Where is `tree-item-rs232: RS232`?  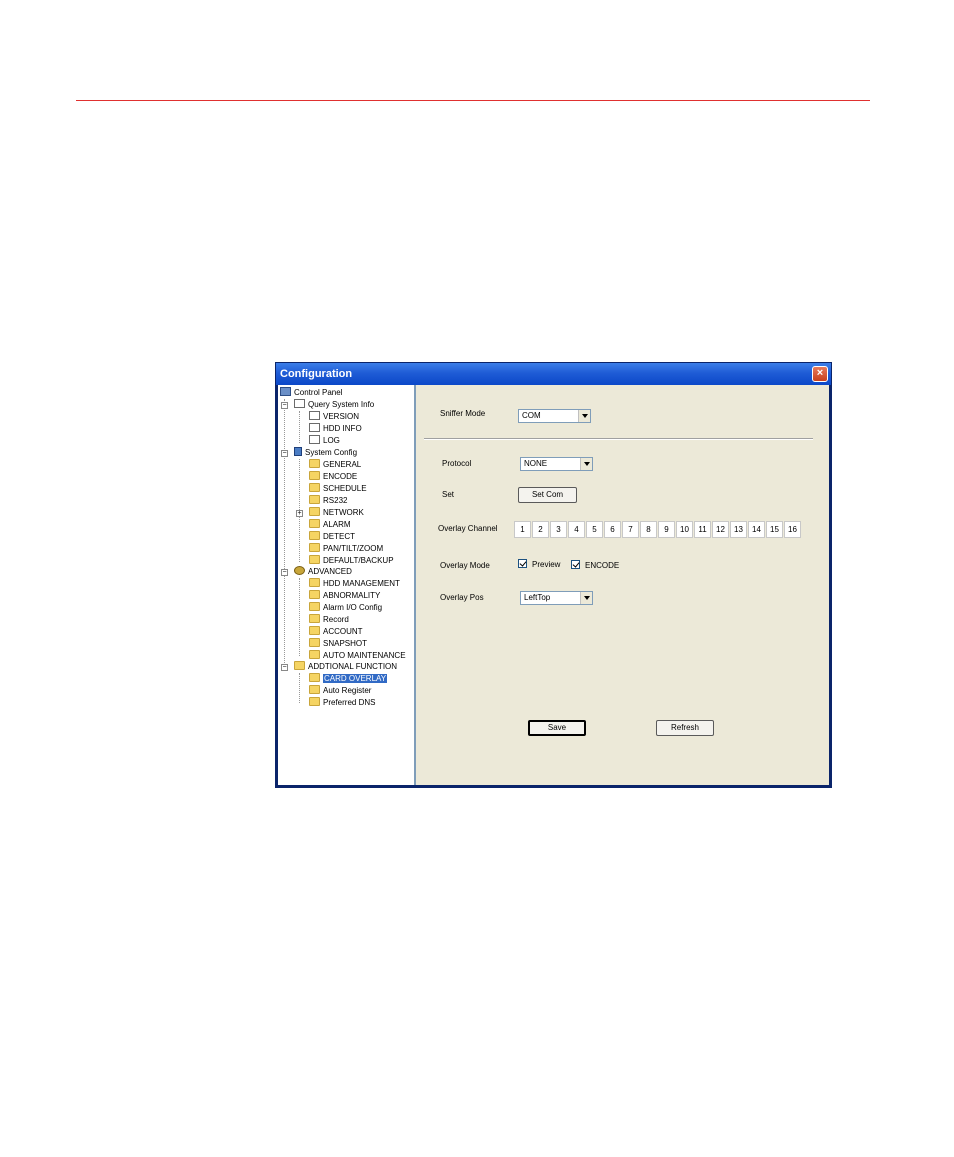 tree-item-rs232: RS232 is located at coordinates (328, 501).